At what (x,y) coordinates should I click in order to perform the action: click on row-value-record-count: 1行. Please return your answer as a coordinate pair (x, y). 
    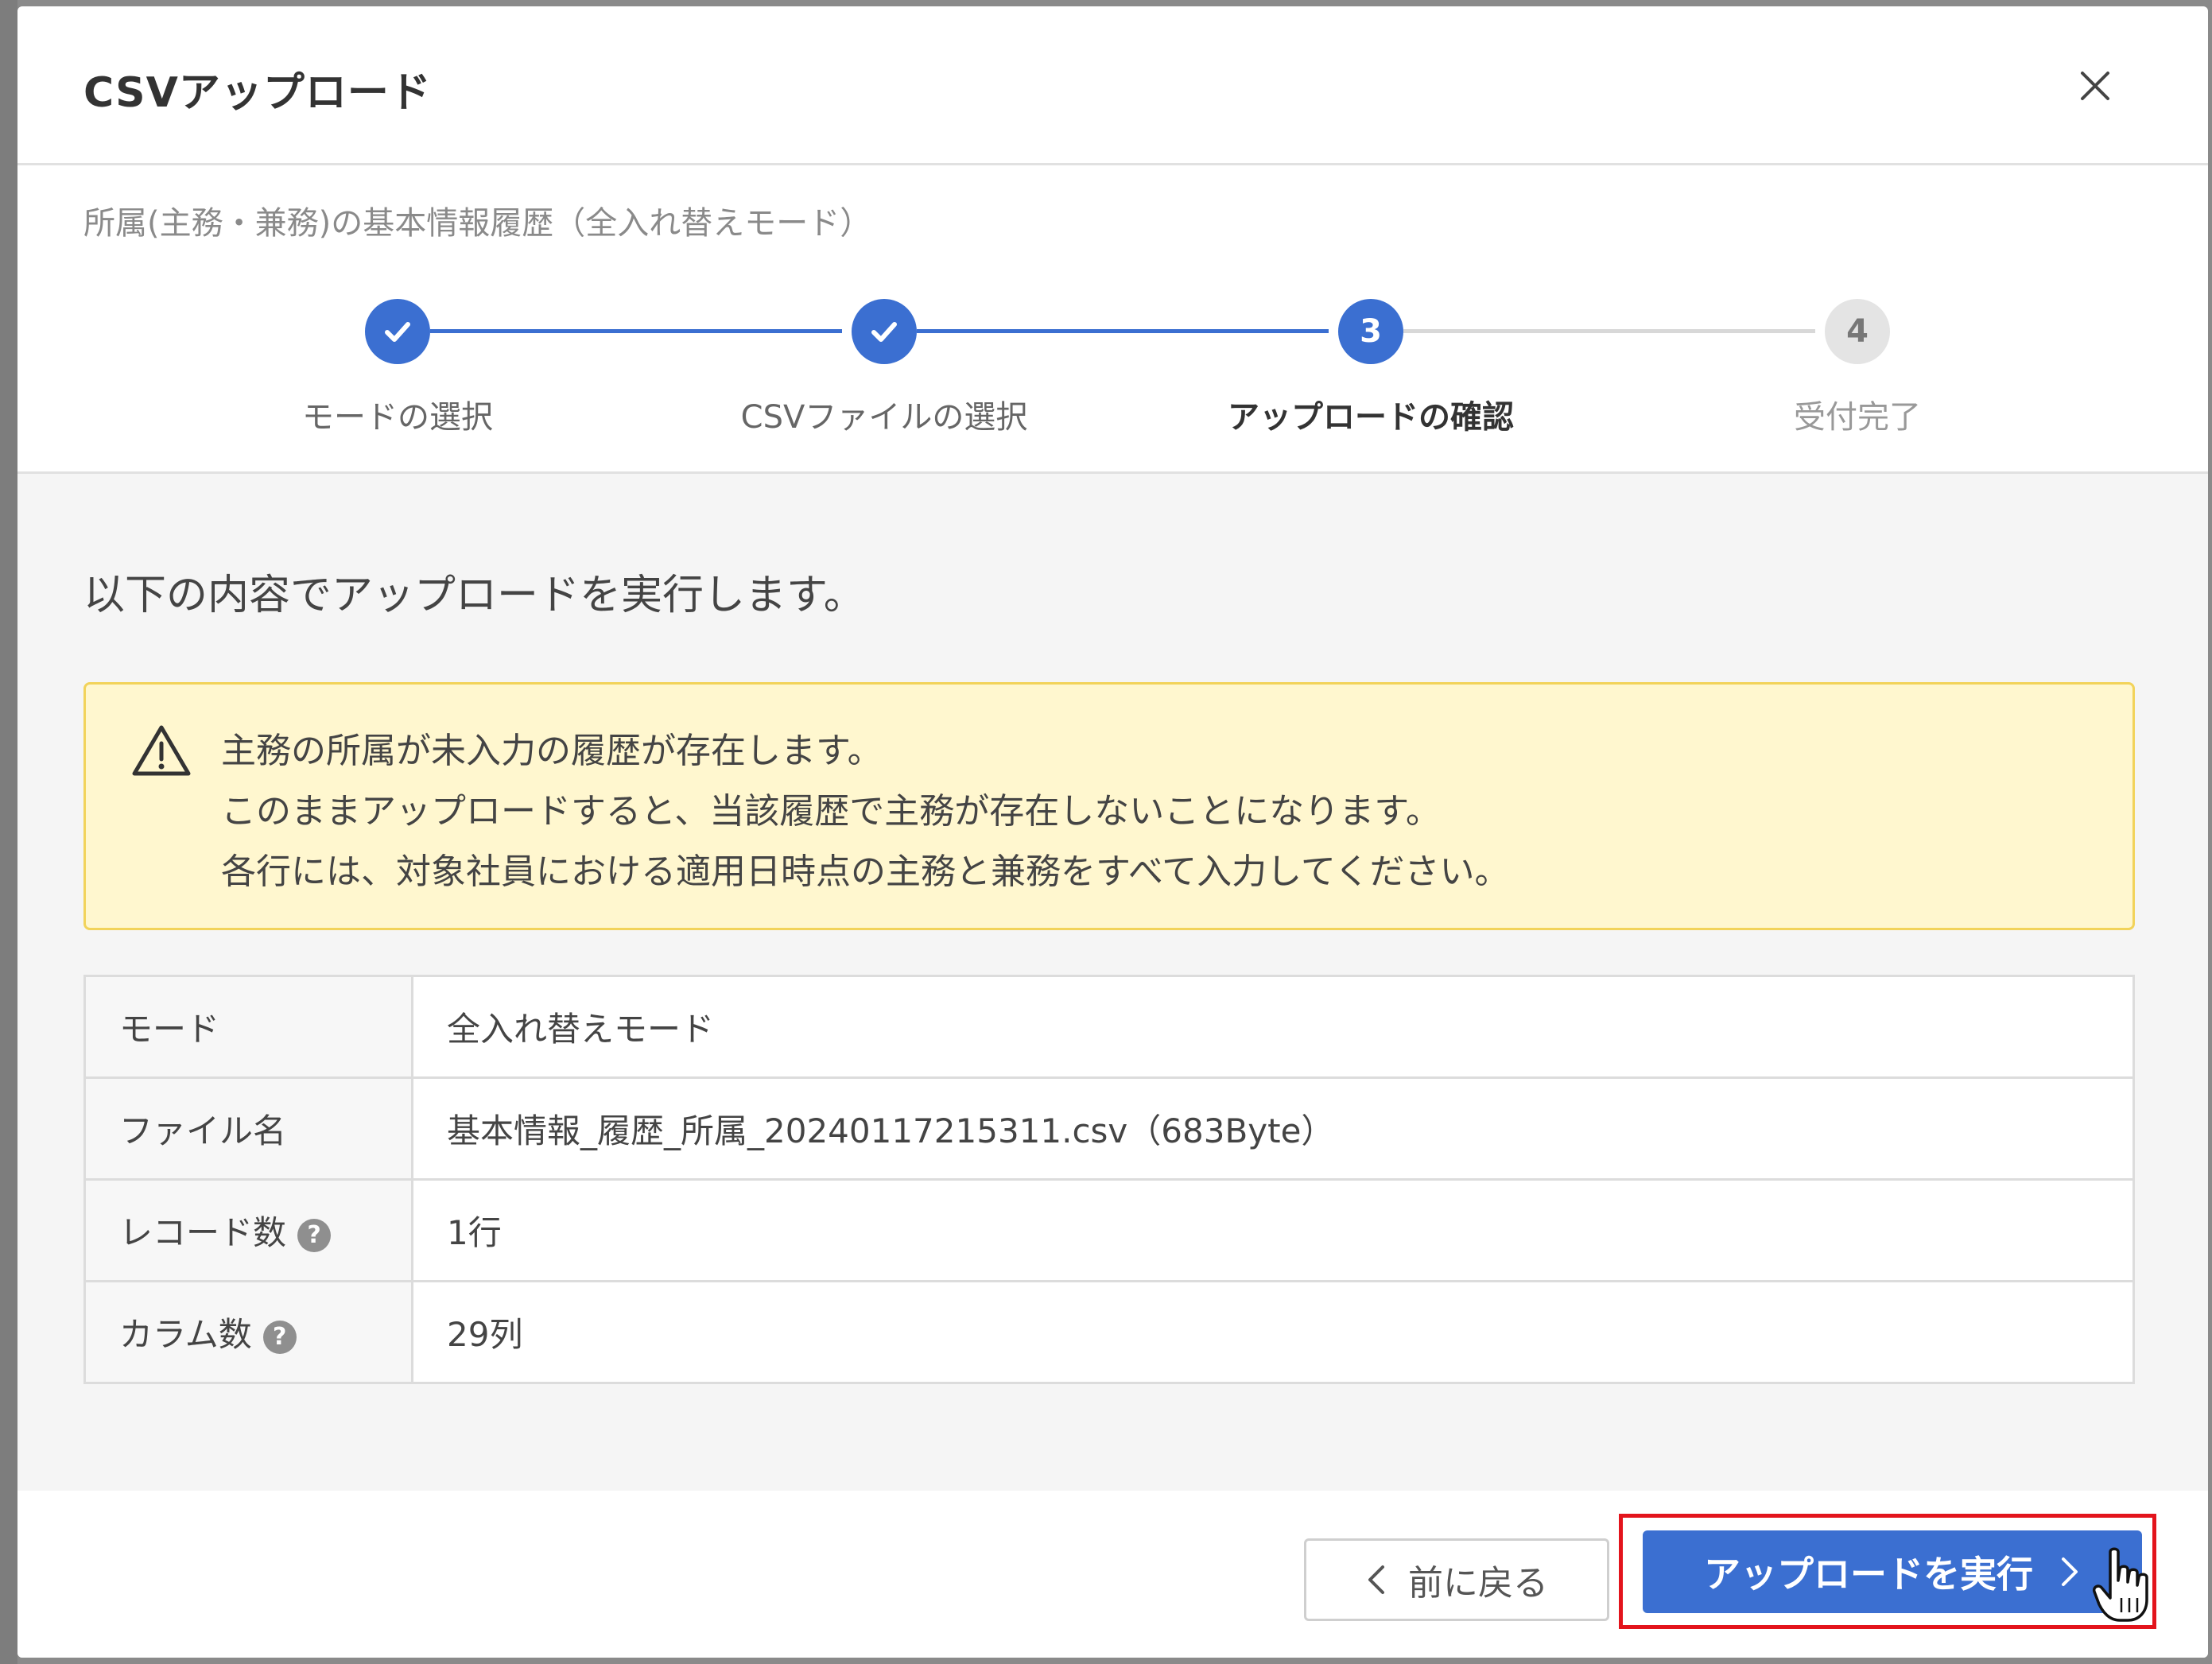
    Looking at the image, I should click on (1273, 1230).